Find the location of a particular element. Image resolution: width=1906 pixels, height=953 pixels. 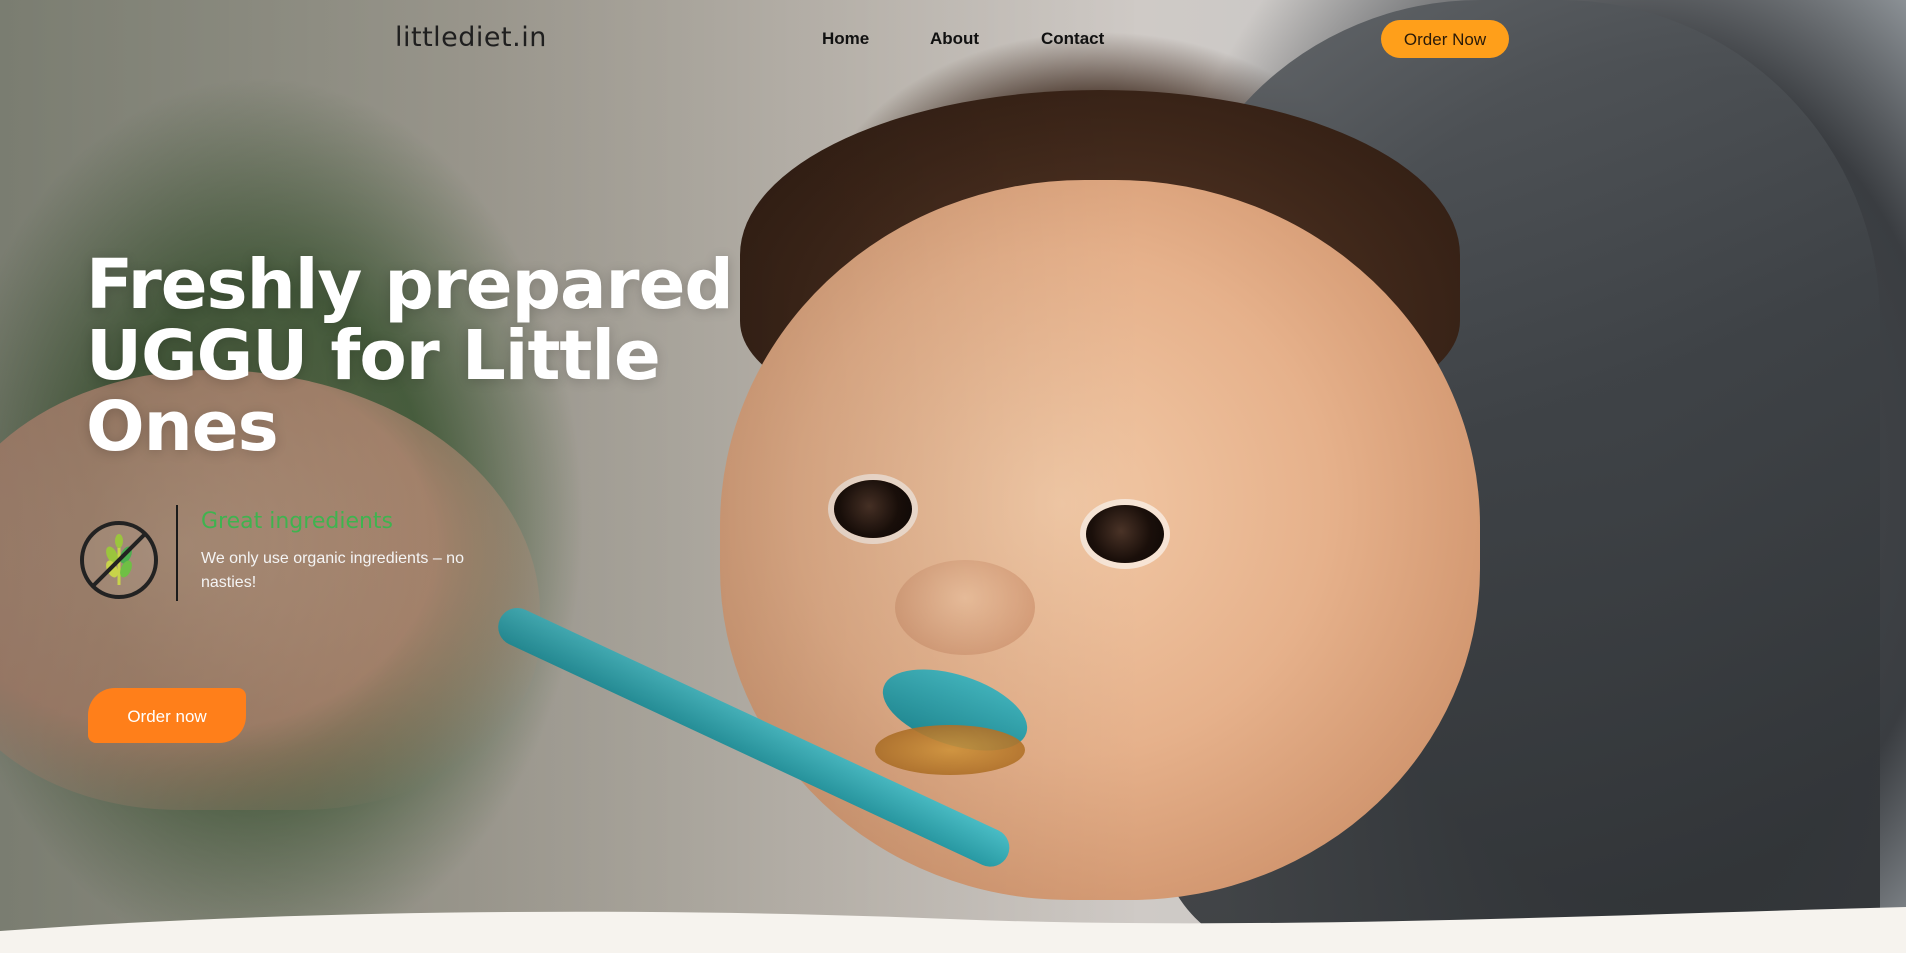

headline-line-3: Ones is located at coordinates (182, 427).